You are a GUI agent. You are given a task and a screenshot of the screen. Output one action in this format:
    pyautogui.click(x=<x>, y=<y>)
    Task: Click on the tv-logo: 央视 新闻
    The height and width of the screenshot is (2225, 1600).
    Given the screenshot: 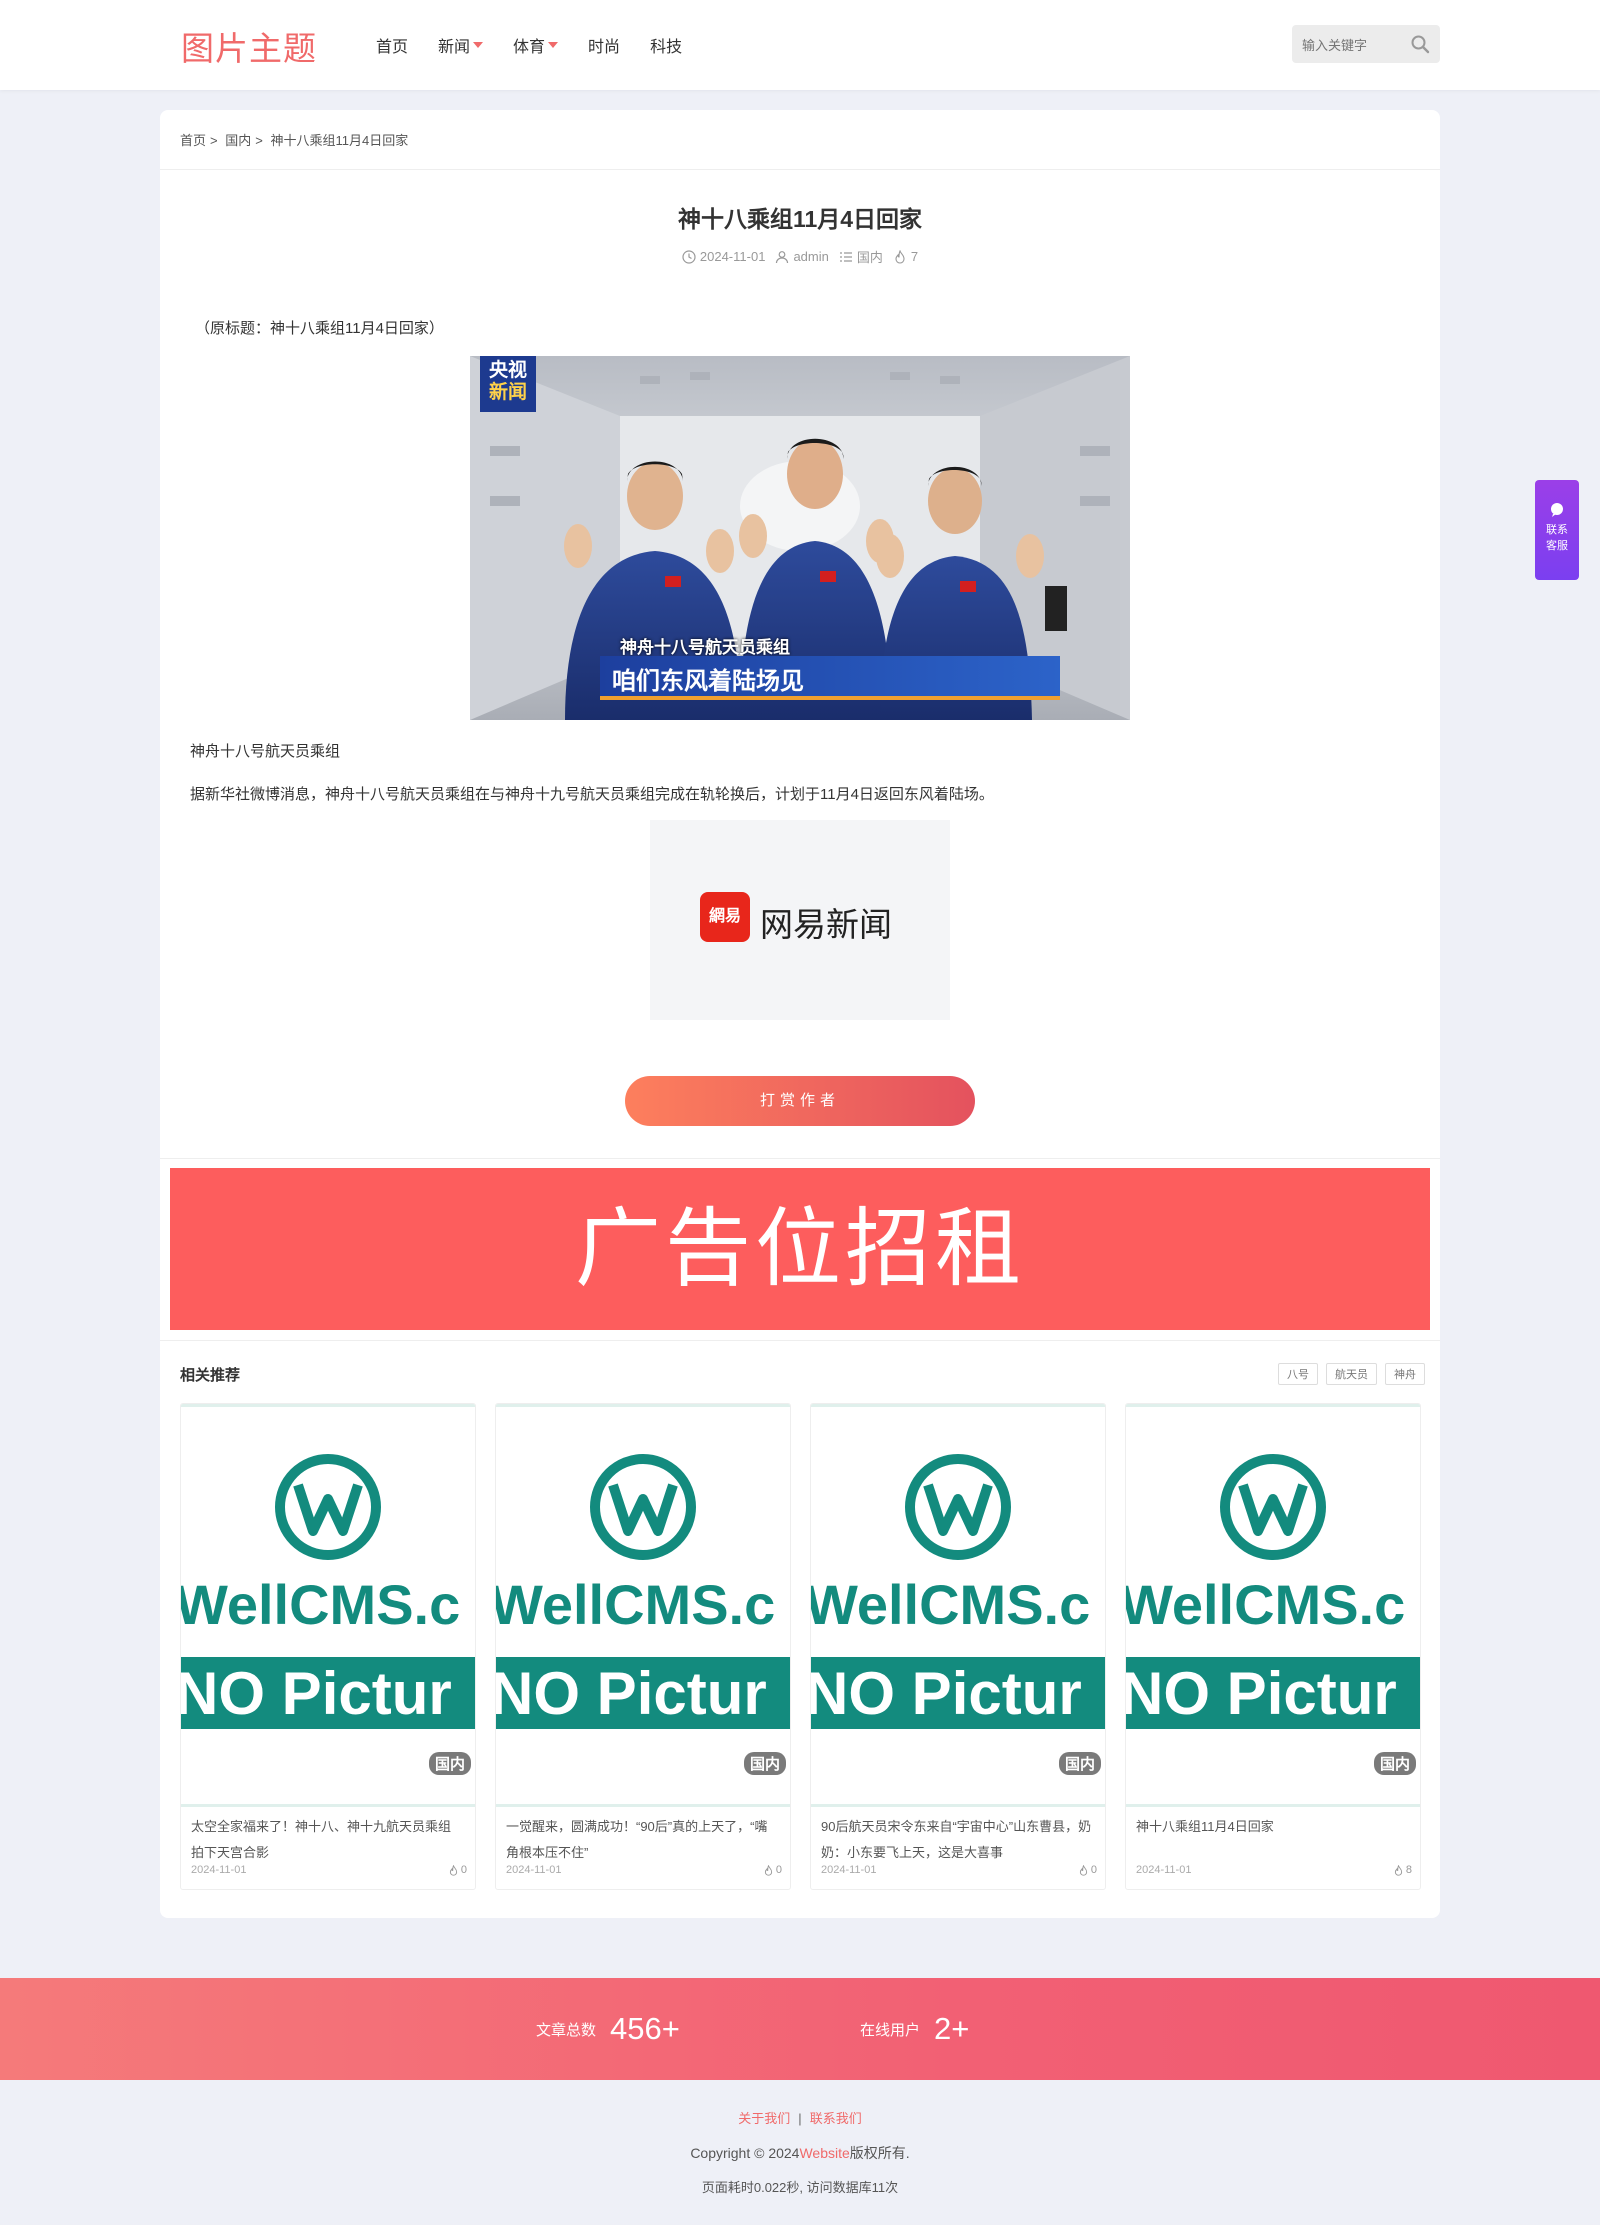 What is the action you would take?
    pyautogui.click(x=508, y=382)
    